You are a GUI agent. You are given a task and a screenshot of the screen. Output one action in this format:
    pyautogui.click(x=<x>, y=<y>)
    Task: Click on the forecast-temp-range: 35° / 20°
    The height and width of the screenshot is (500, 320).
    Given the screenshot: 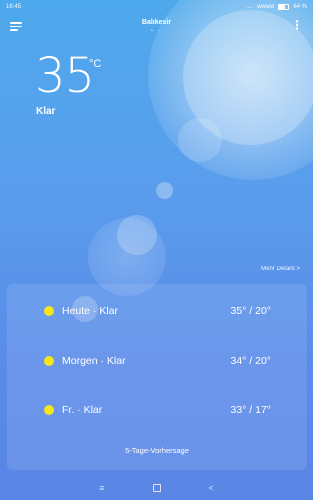 What is the action you would take?
    pyautogui.click(x=250, y=311)
    